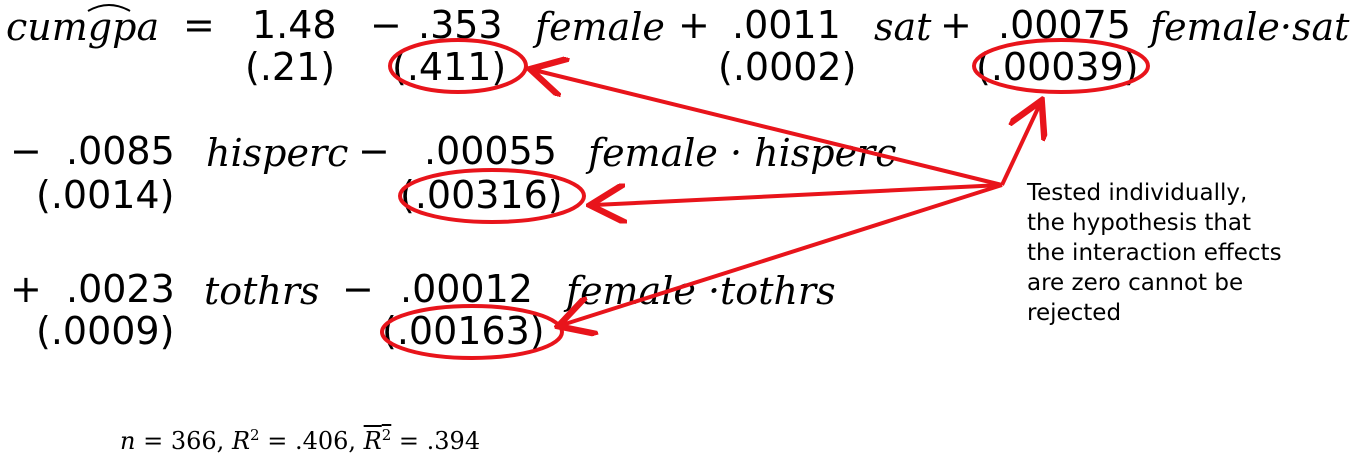 The image size is (1368, 466). I want to click on arrow-to-female-hisperc-se, so click(798, 194).